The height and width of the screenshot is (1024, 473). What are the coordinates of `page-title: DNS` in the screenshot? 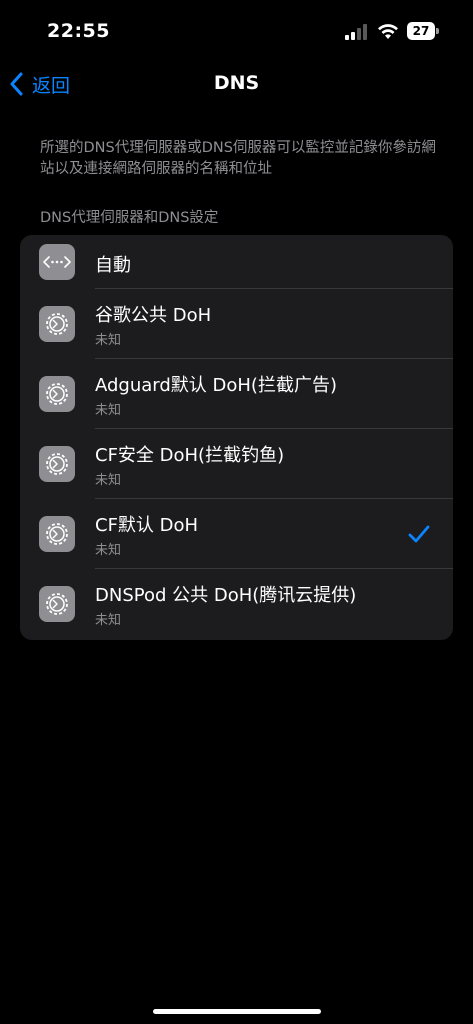 It's located at (236, 83).